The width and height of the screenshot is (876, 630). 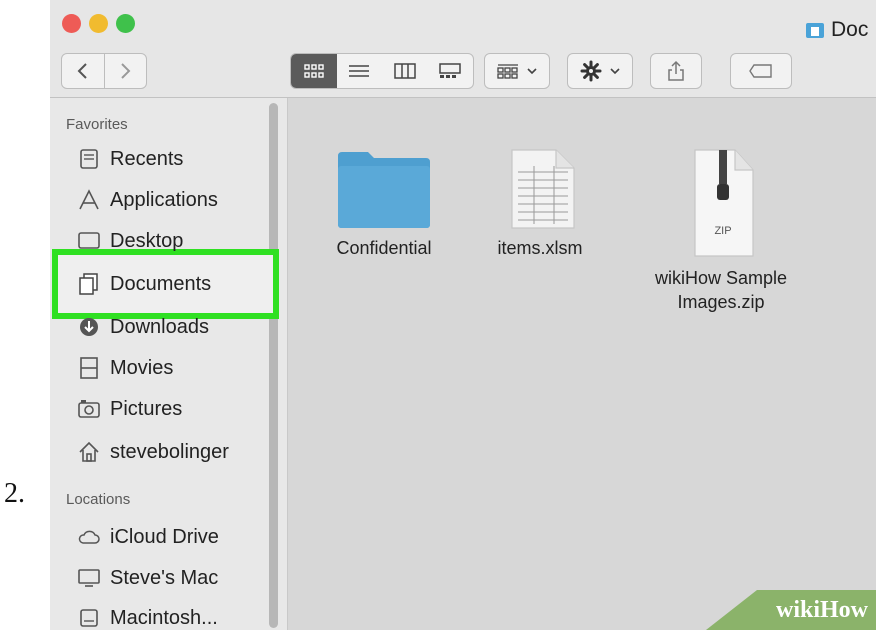 What do you see at coordinates (164, 536) in the screenshot?
I see `sidebar-item-label: iCloud Drive` at bounding box center [164, 536].